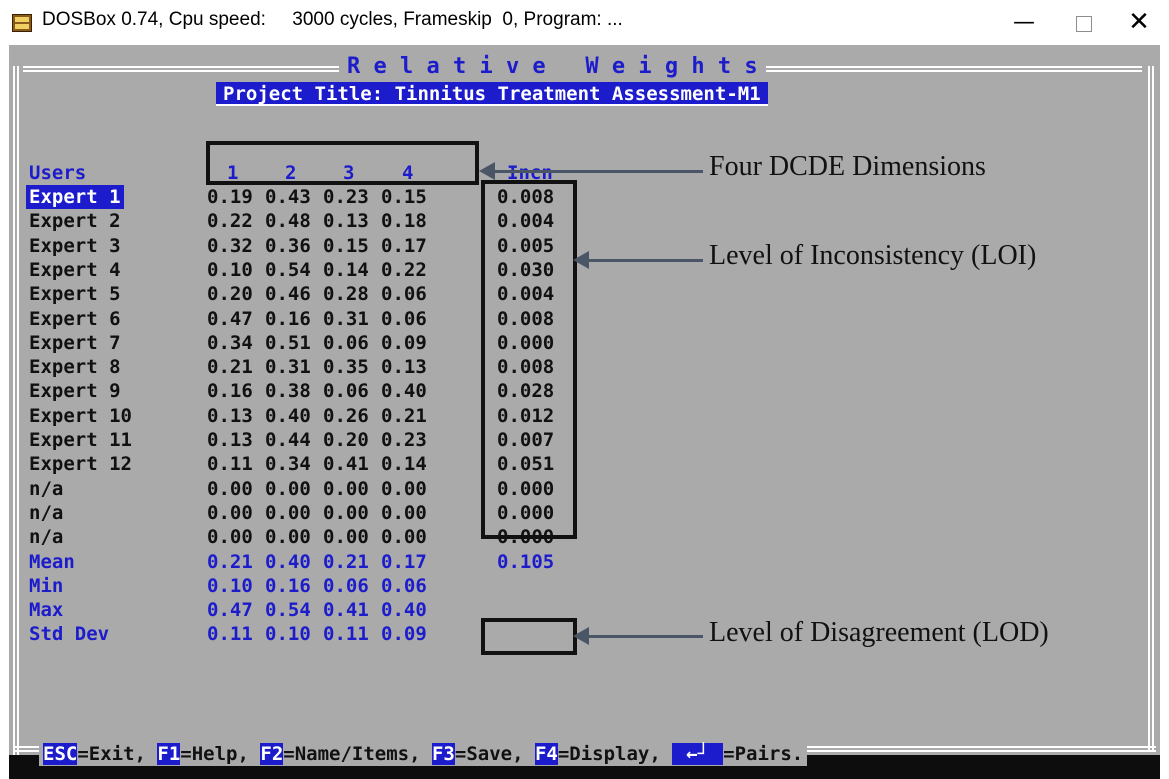  Describe the element at coordinates (404, 585) in the screenshot. I see `stats-row-2-cell-4: 0.06` at that location.